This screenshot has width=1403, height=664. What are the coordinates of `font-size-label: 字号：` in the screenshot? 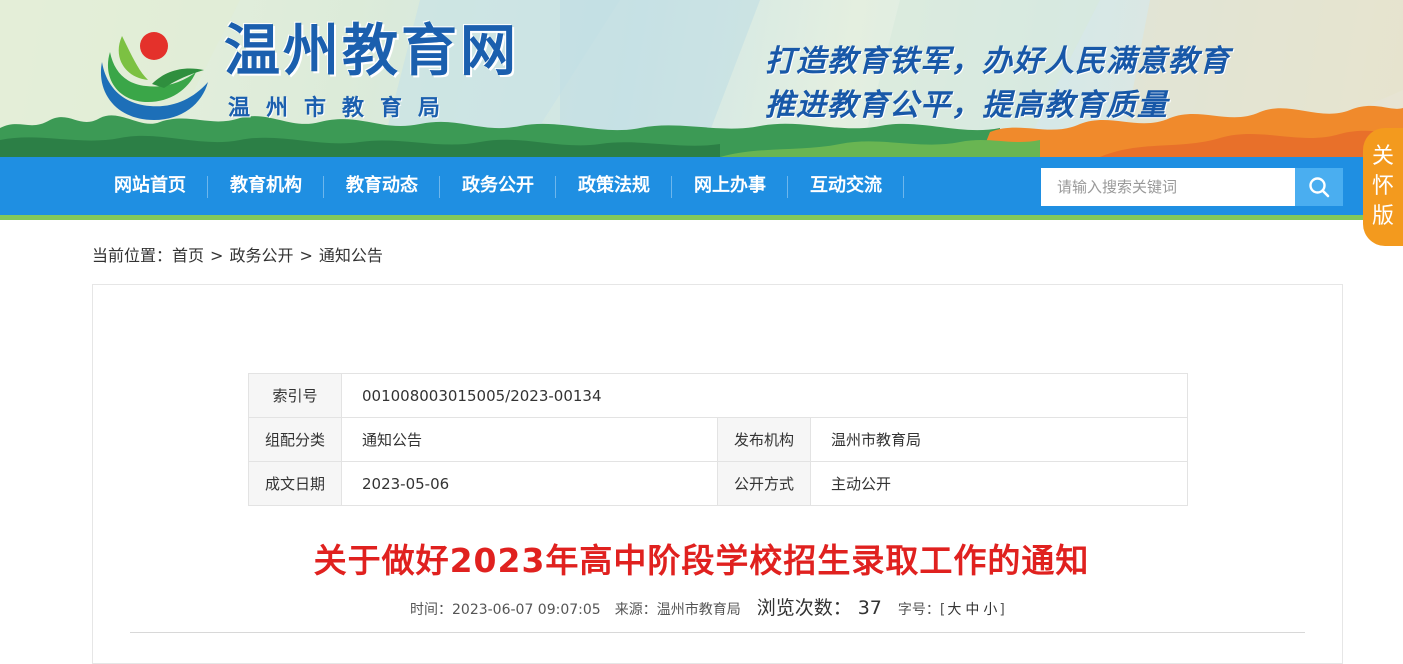 It's located at (918, 610).